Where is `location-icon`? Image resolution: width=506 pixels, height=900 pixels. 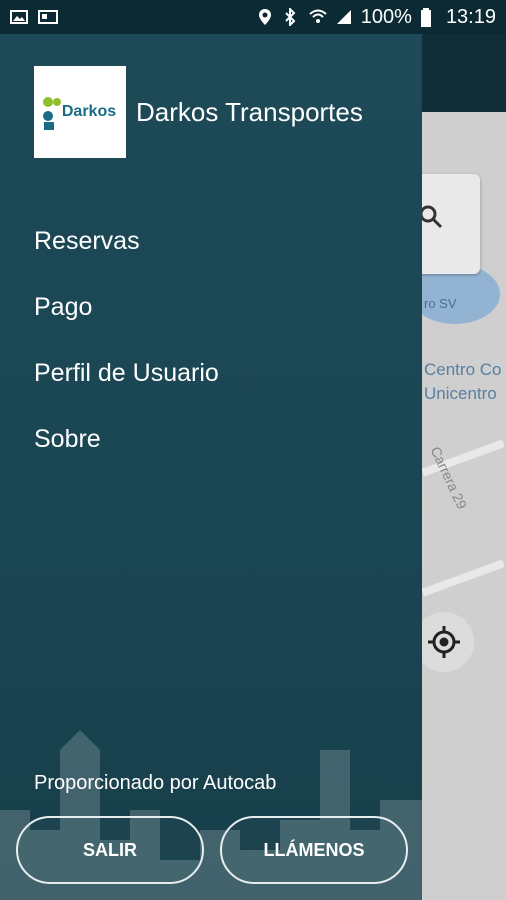 location-icon is located at coordinates (266, 17).